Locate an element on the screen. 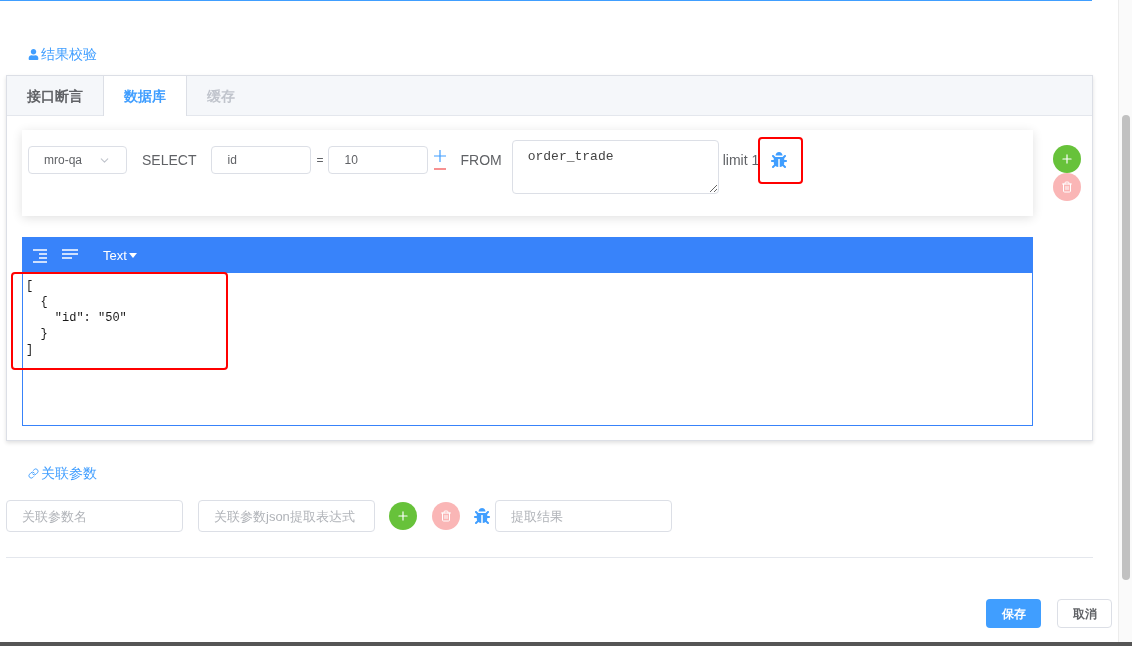  scrollbar-thumb is located at coordinates (1125, 347).